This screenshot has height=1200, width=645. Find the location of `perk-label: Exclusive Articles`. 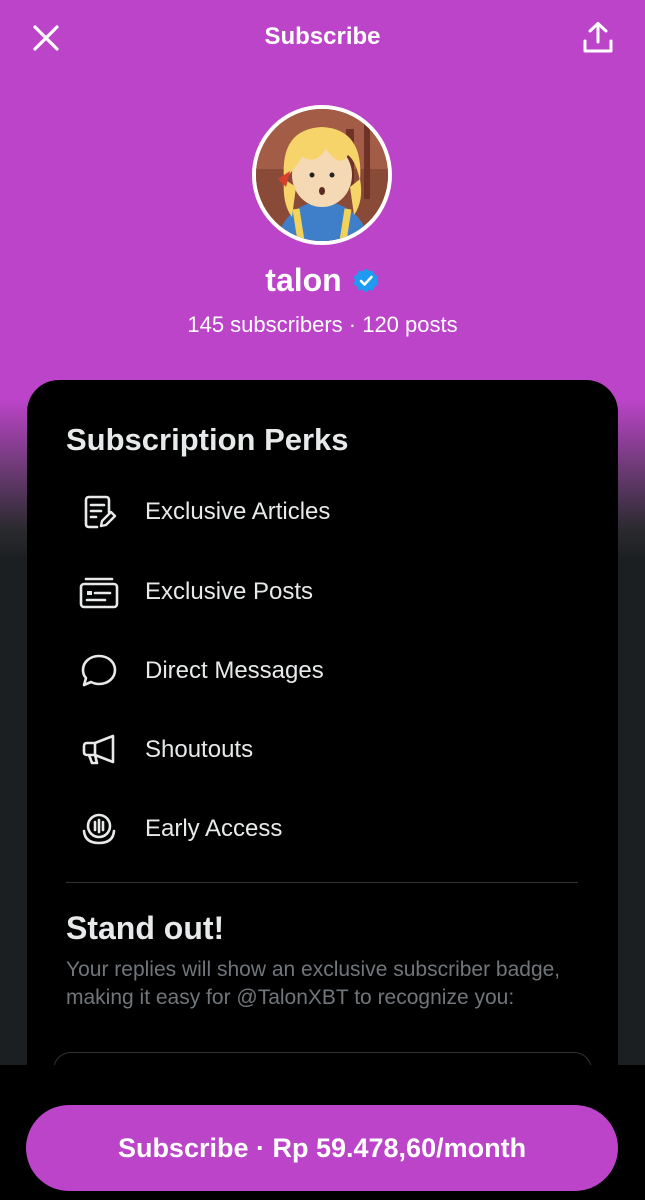

perk-label: Exclusive Articles is located at coordinates (238, 511).